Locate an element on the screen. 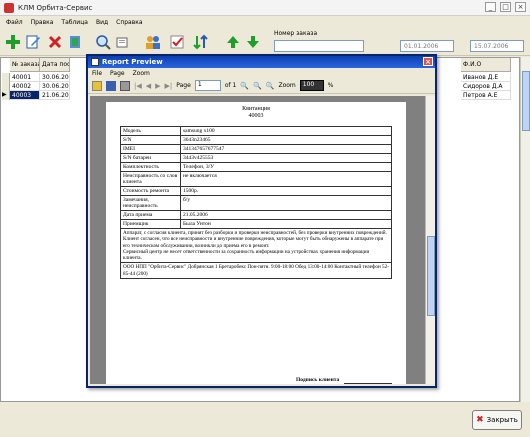 Image resolution: width=530 pixels, height=437 pixels. report-menu-zoom: Zoom is located at coordinates (141, 73).